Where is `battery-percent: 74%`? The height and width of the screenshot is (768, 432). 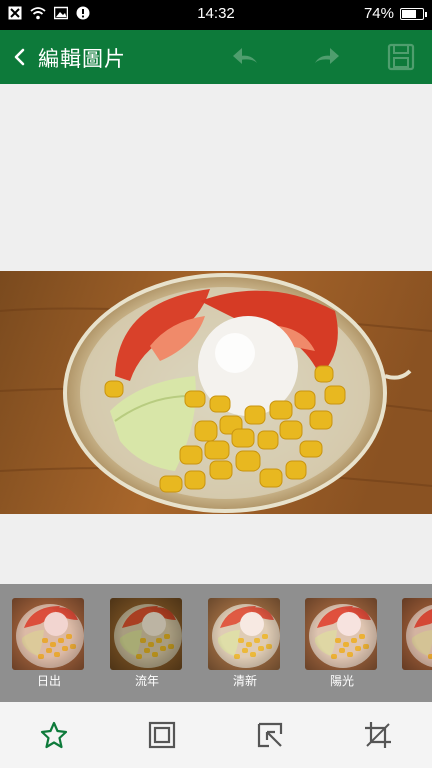
battery-percent: 74% is located at coordinates (378, 13).